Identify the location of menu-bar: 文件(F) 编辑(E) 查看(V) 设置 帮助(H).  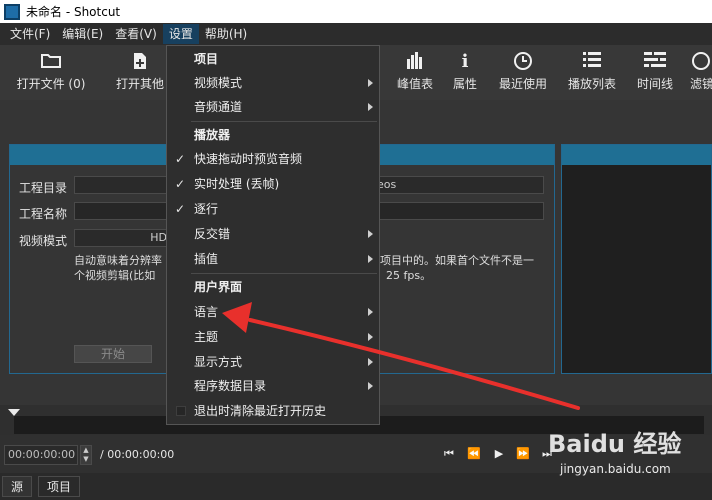
(356, 34).